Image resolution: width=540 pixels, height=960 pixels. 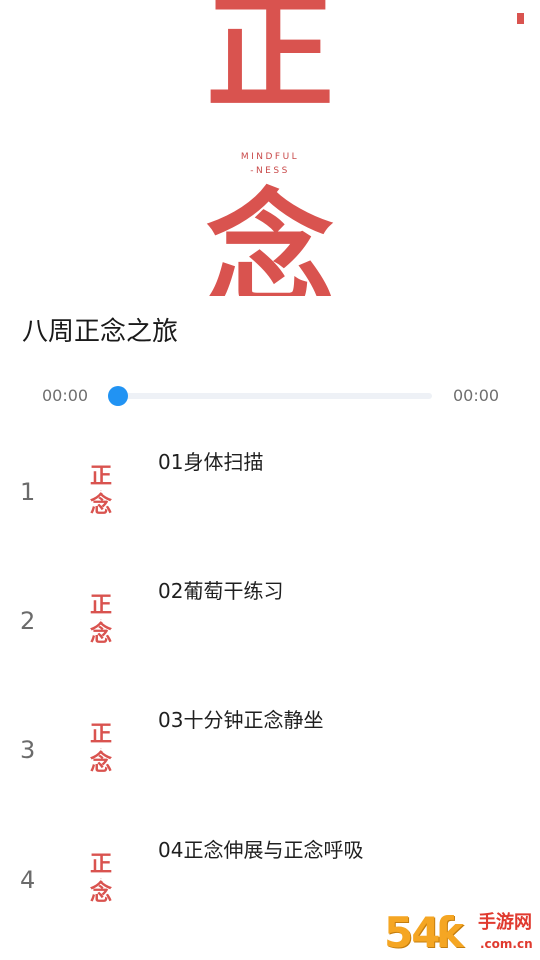 What do you see at coordinates (269, 236) in the screenshot?
I see `cover-char-bottom: 念` at bounding box center [269, 236].